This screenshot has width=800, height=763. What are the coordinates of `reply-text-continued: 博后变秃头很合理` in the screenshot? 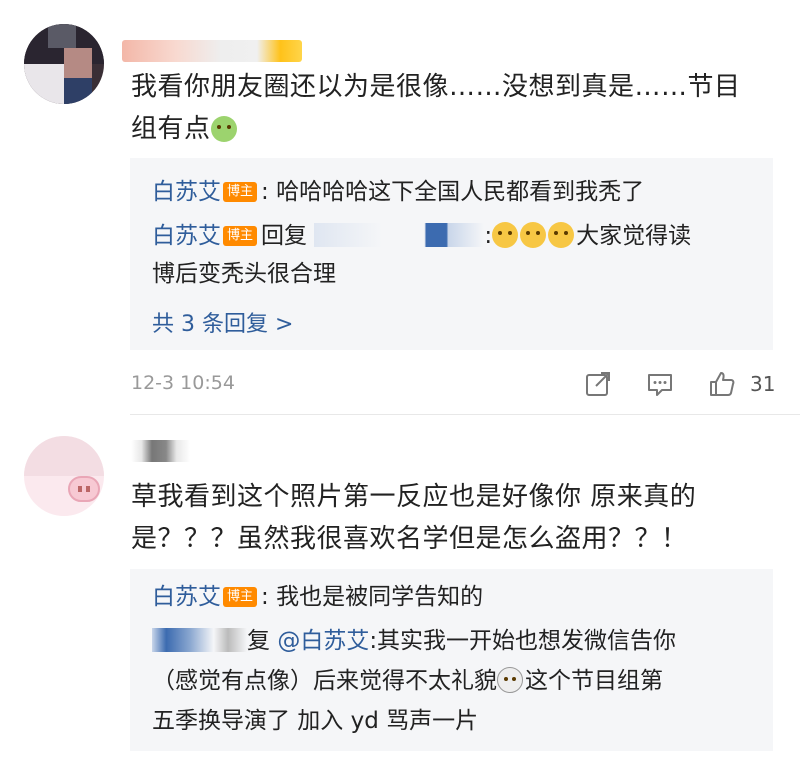 It's located at (244, 274).